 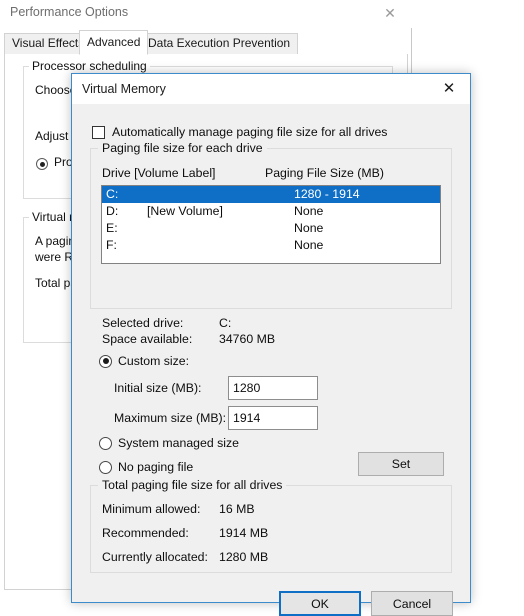 I want to click on set-button: Set, so click(x=401, y=464).